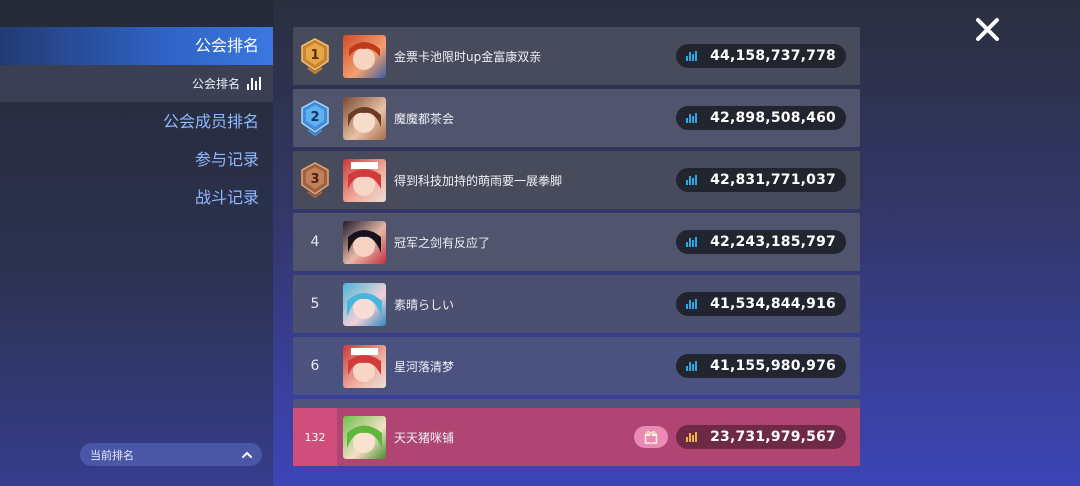 The height and width of the screenshot is (486, 1080). What do you see at coordinates (226, 45) in the screenshot?
I see `tab-guild-ranking-label: 公会排名` at bounding box center [226, 45].